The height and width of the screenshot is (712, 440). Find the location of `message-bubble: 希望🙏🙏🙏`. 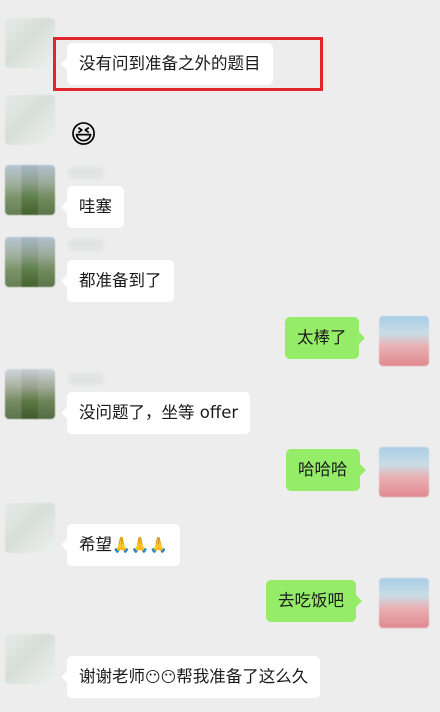

message-bubble: 希望🙏🙏🙏 is located at coordinates (120, 545).